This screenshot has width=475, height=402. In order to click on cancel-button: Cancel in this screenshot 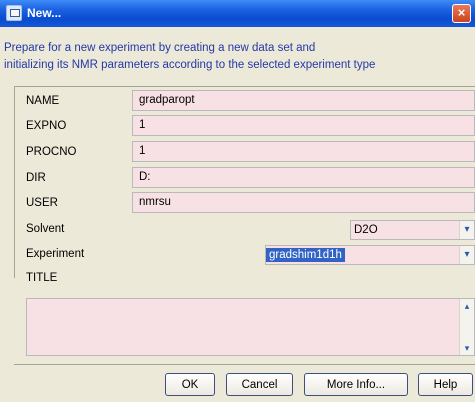, I will do `click(259, 384)`.